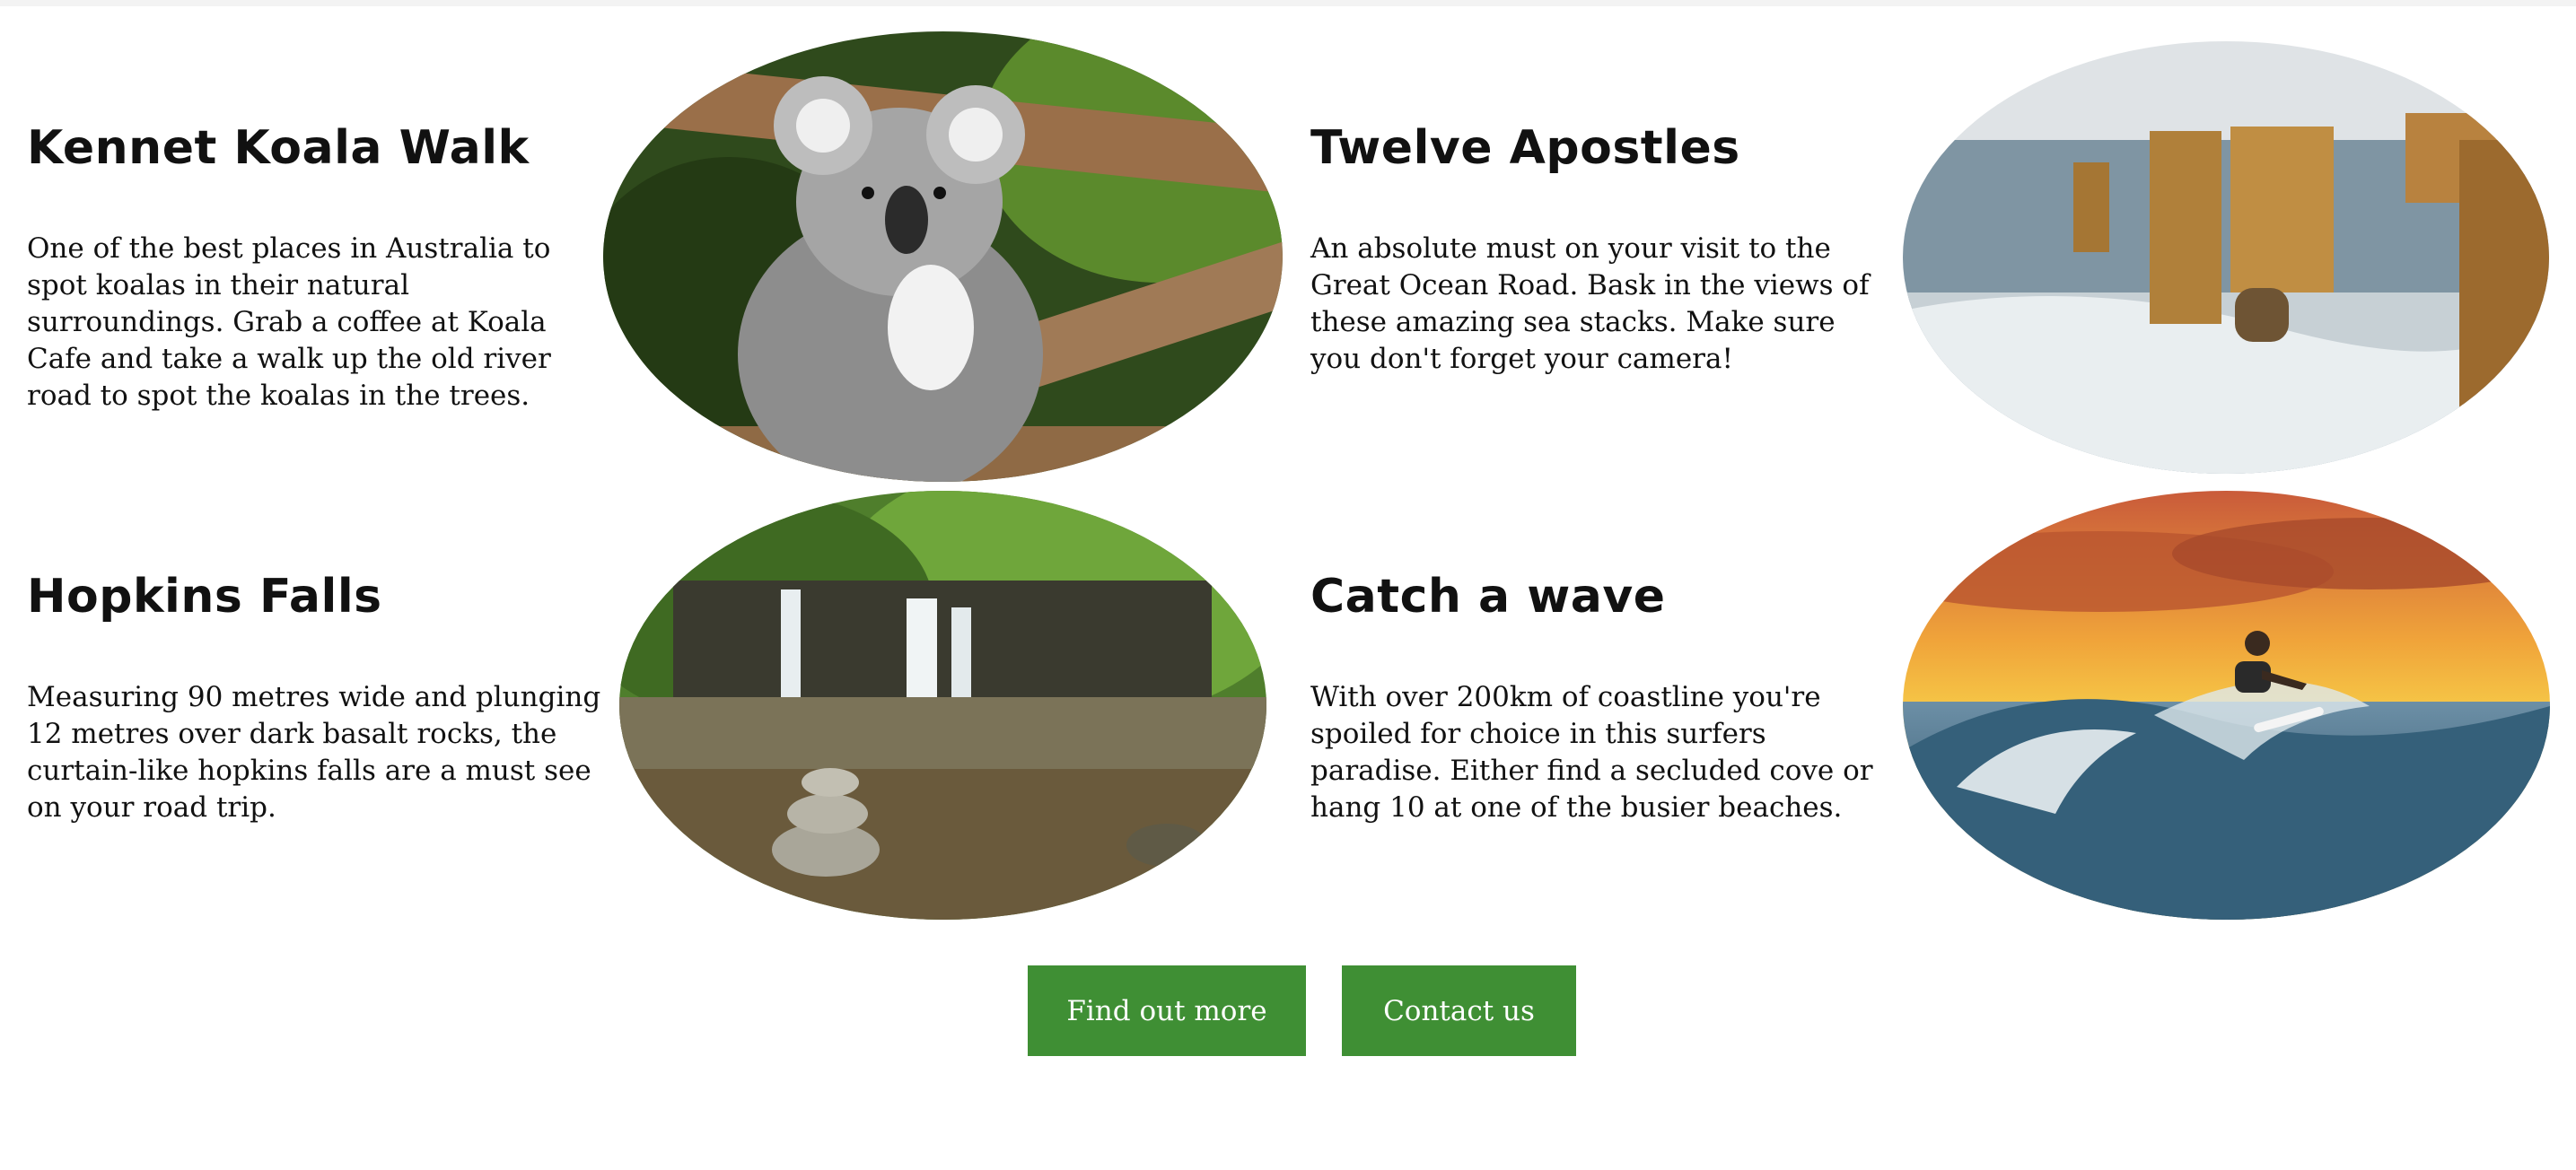  Describe the element at coordinates (1459, 1011) in the screenshot. I see `contact-us-button: Contact us` at that location.